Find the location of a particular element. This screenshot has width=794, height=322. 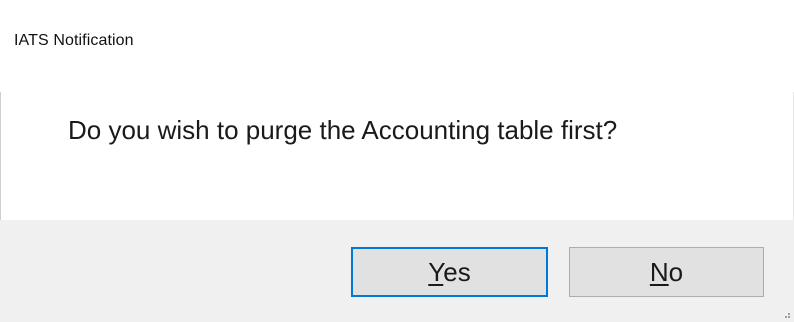

no-access-key: N is located at coordinates (659, 271).